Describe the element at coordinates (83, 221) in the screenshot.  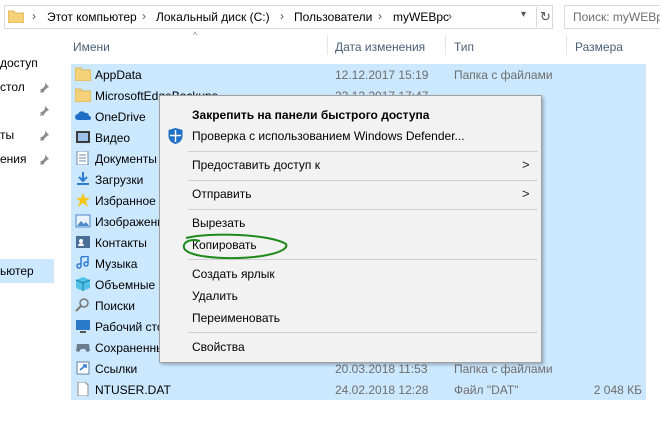
I see `pictures-icon` at that location.